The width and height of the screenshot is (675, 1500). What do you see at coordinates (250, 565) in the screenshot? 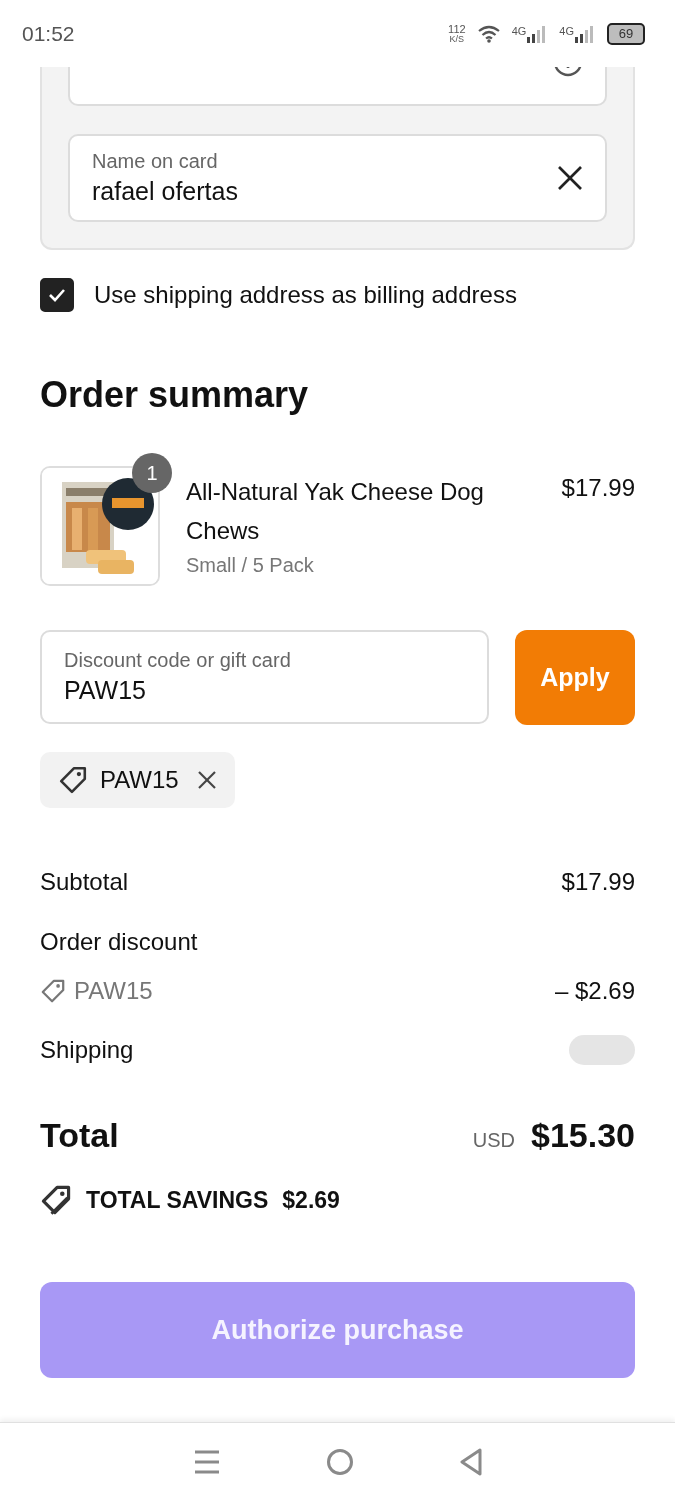
I see `product-variant: Small / 5 Pack` at bounding box center [250, 565].